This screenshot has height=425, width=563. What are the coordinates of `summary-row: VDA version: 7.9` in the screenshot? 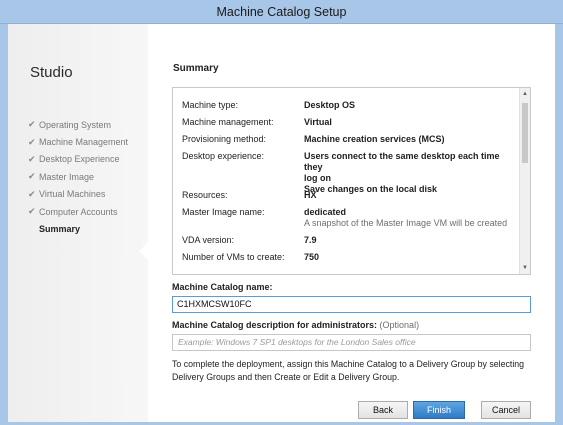 It's located at (350, 240).